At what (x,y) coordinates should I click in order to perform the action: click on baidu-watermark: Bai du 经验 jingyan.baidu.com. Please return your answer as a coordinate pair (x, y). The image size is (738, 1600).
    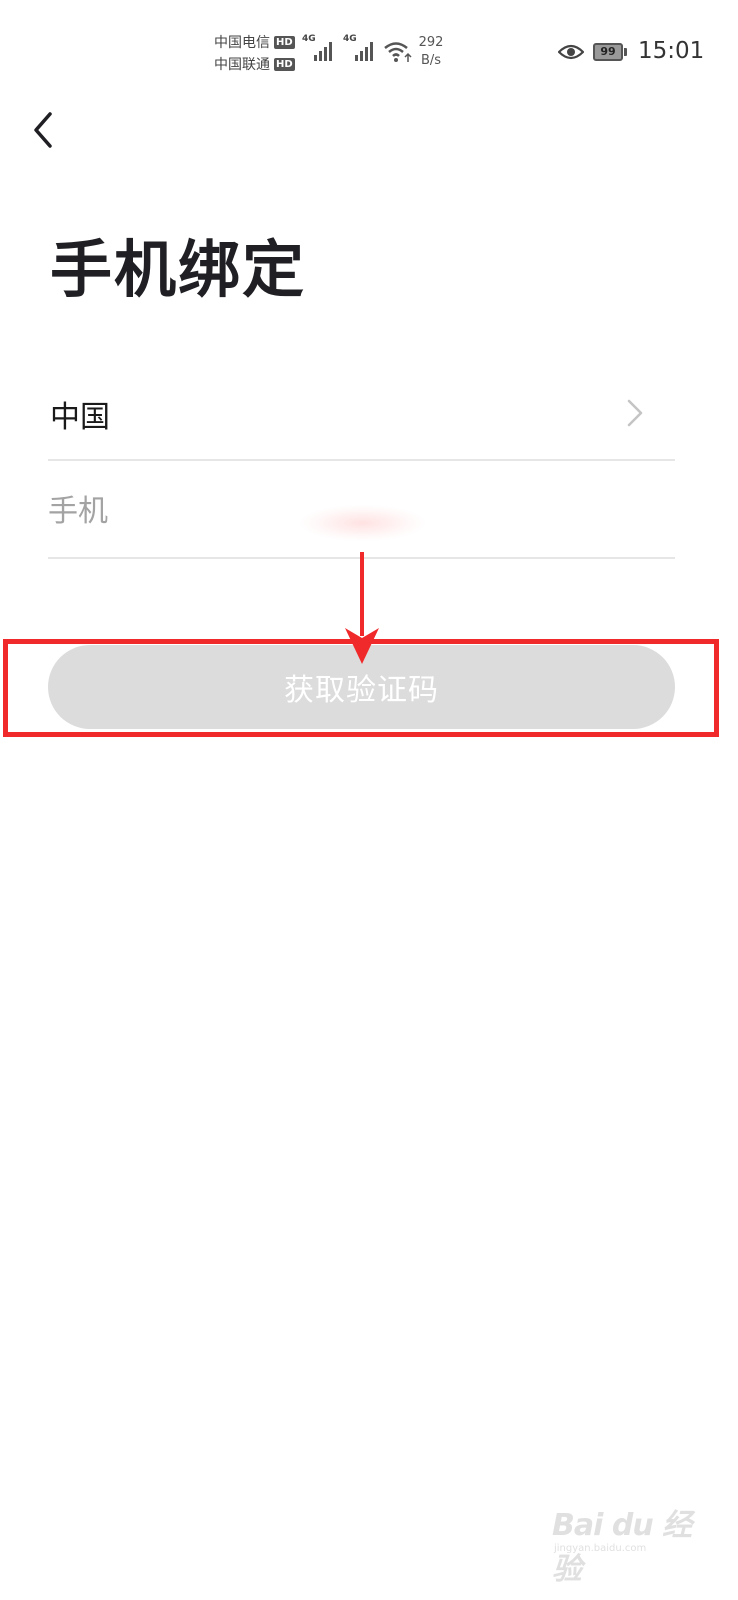
    Looking at the image, I should click on (622, 1541).